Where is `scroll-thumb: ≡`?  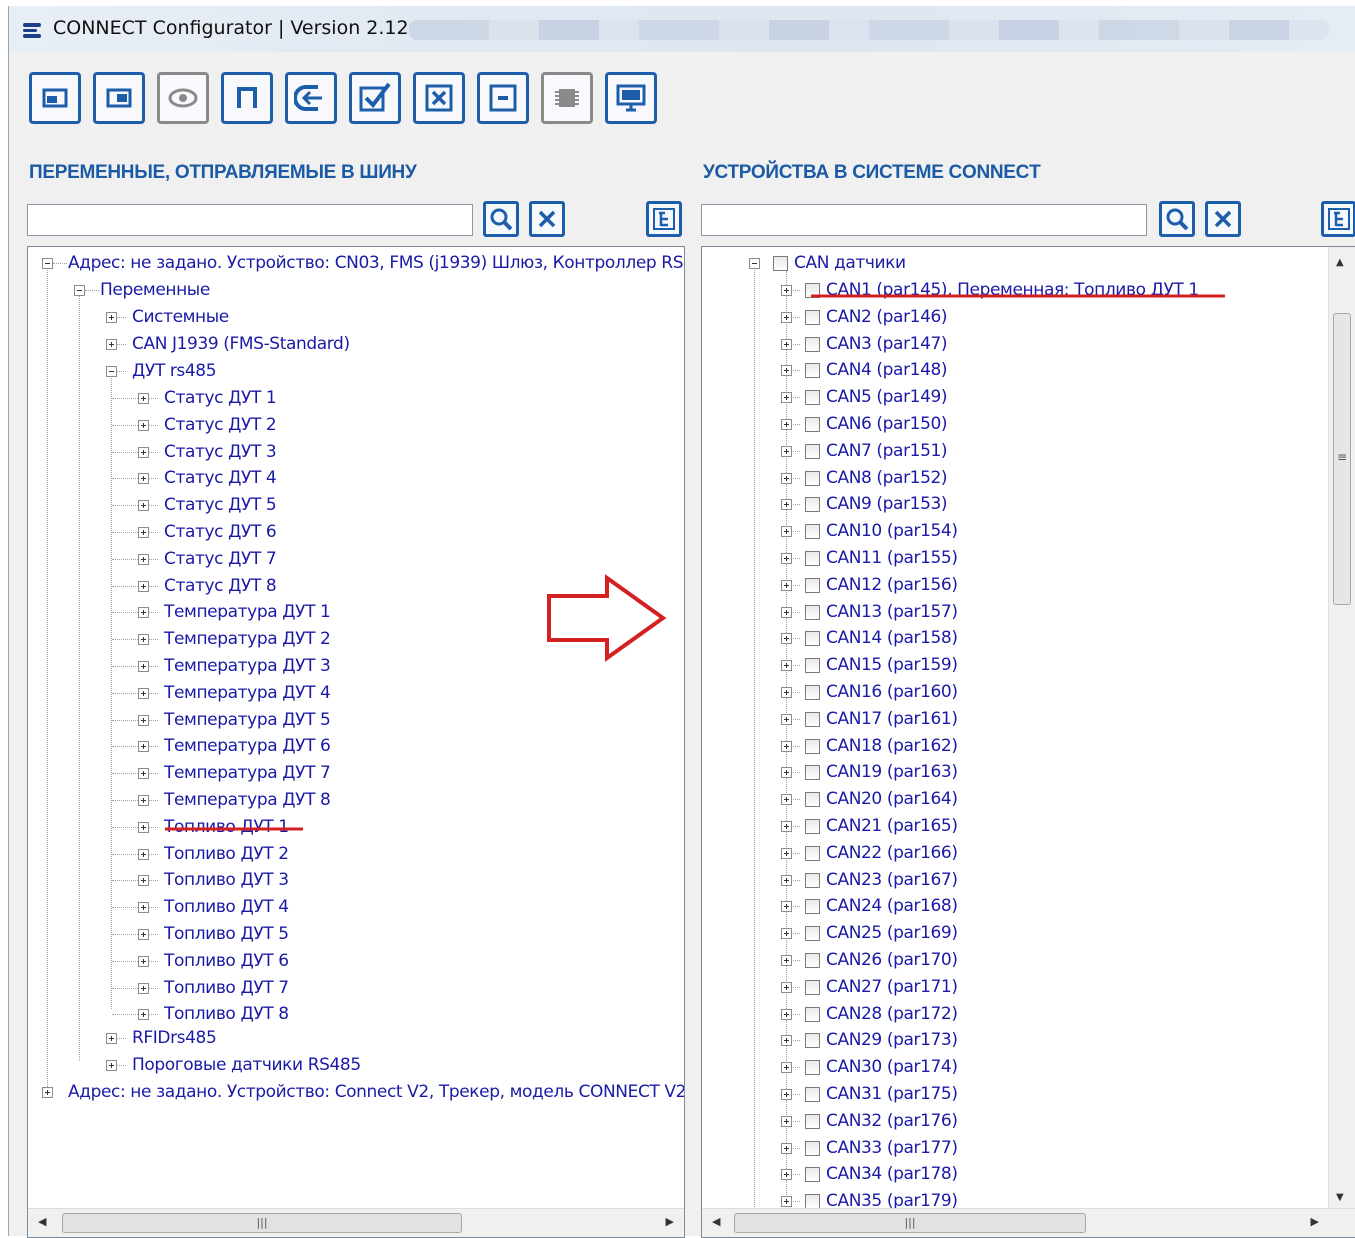
scroll-thumb: ≡ is located at coordinates (1342, 459).